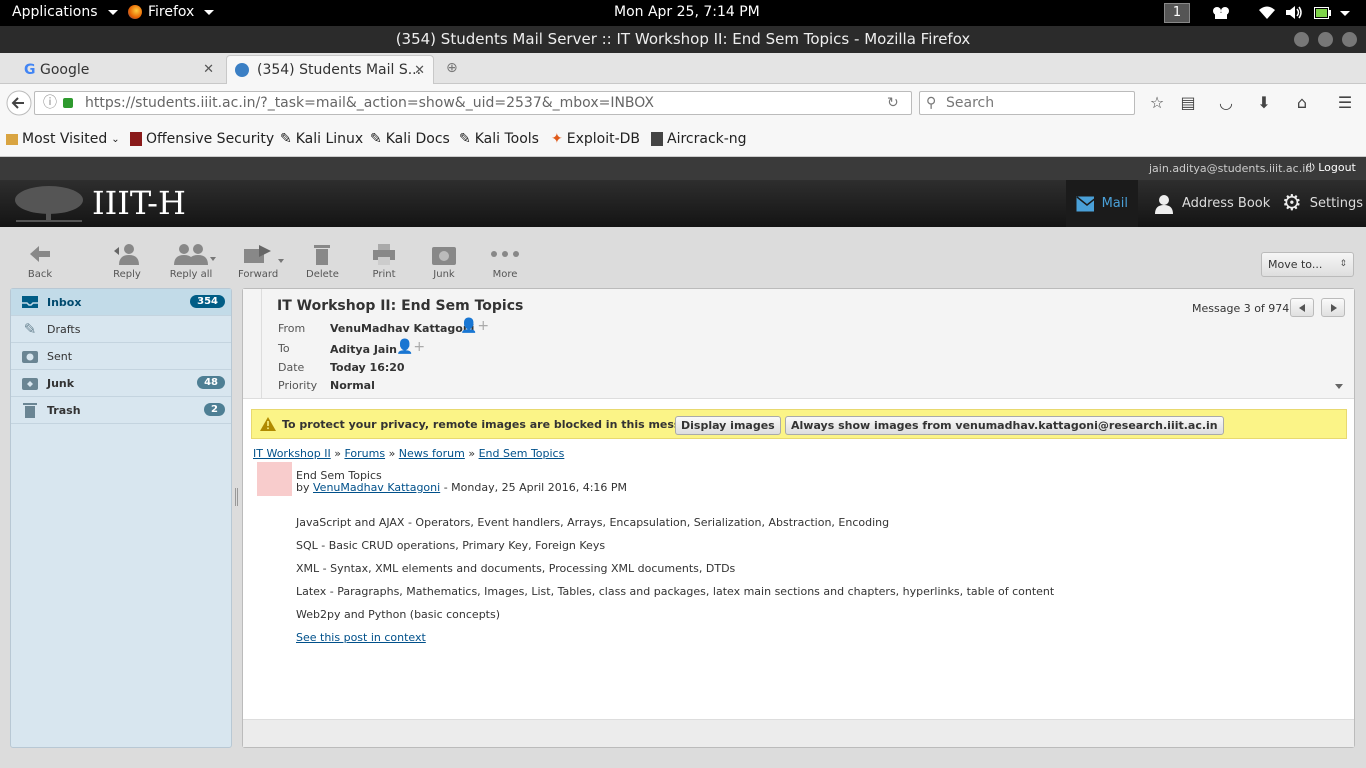 This screenshot has height=768, width=1366. I want to click on bookmark-star-icon: ☆, so click(1157, 103).